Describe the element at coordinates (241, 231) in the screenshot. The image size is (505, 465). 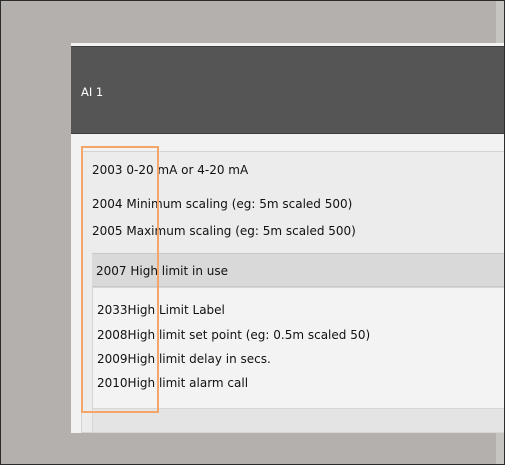
I see `setting-label: Maximum scaling (eg: 5m scaled 500)` at that location.